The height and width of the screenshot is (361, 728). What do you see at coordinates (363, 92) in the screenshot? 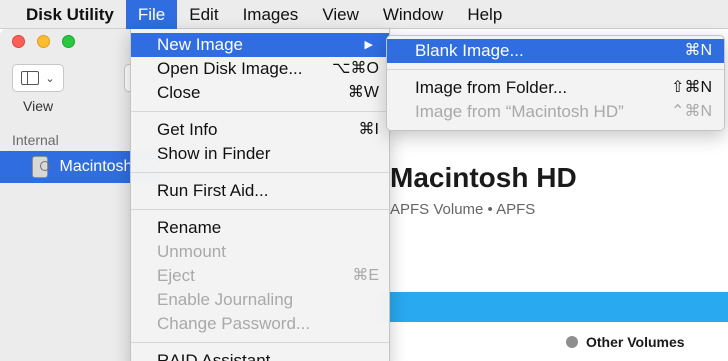
I see `menu-item-shortcut: ⌘W` at bounding box center [363, 92].